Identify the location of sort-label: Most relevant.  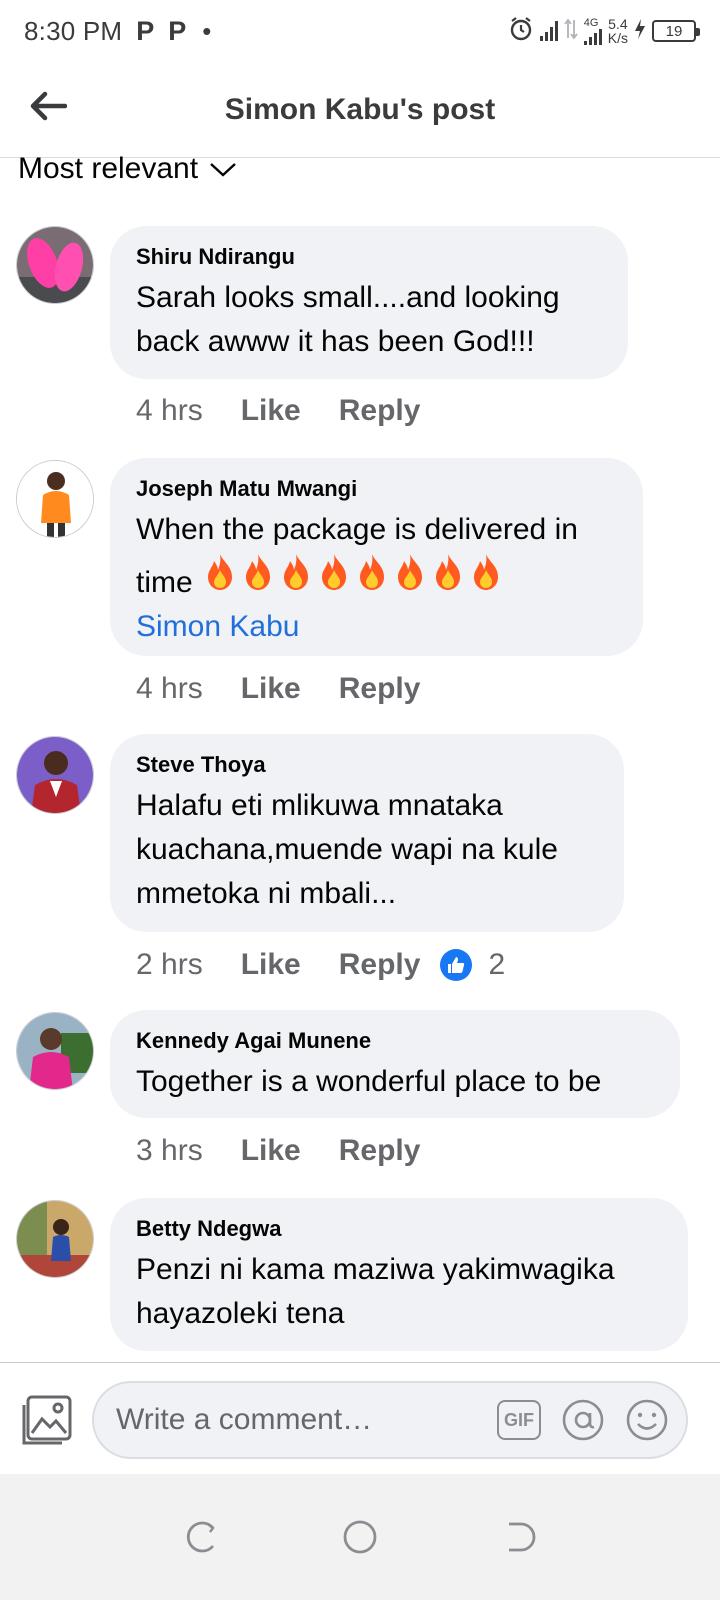
(108, 168).